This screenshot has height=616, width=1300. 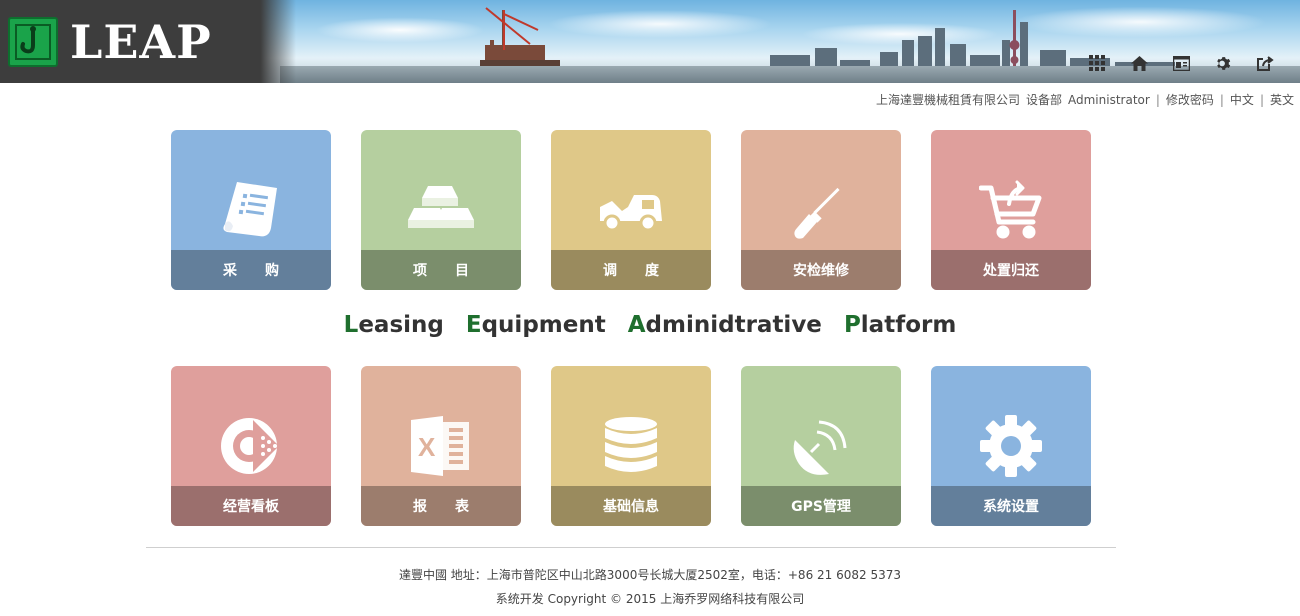 I want to click on home-icon, so click(x=1139, y=63).